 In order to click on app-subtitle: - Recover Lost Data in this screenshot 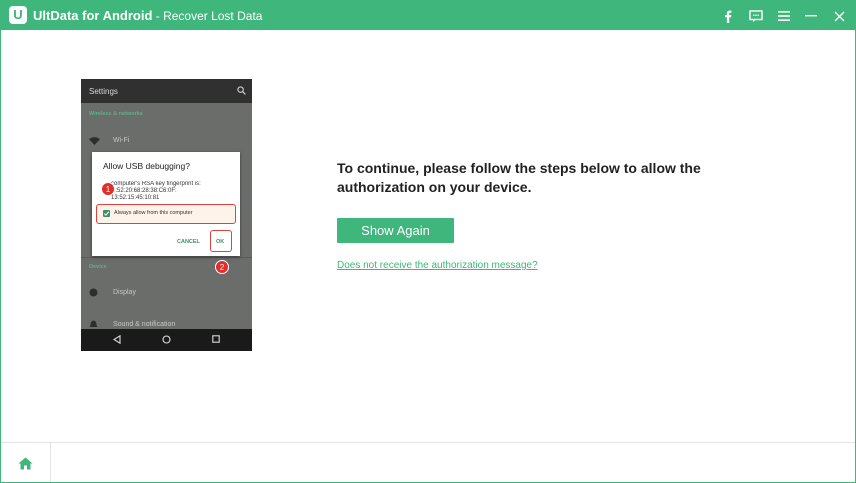, I will do `click(207, 16)`.